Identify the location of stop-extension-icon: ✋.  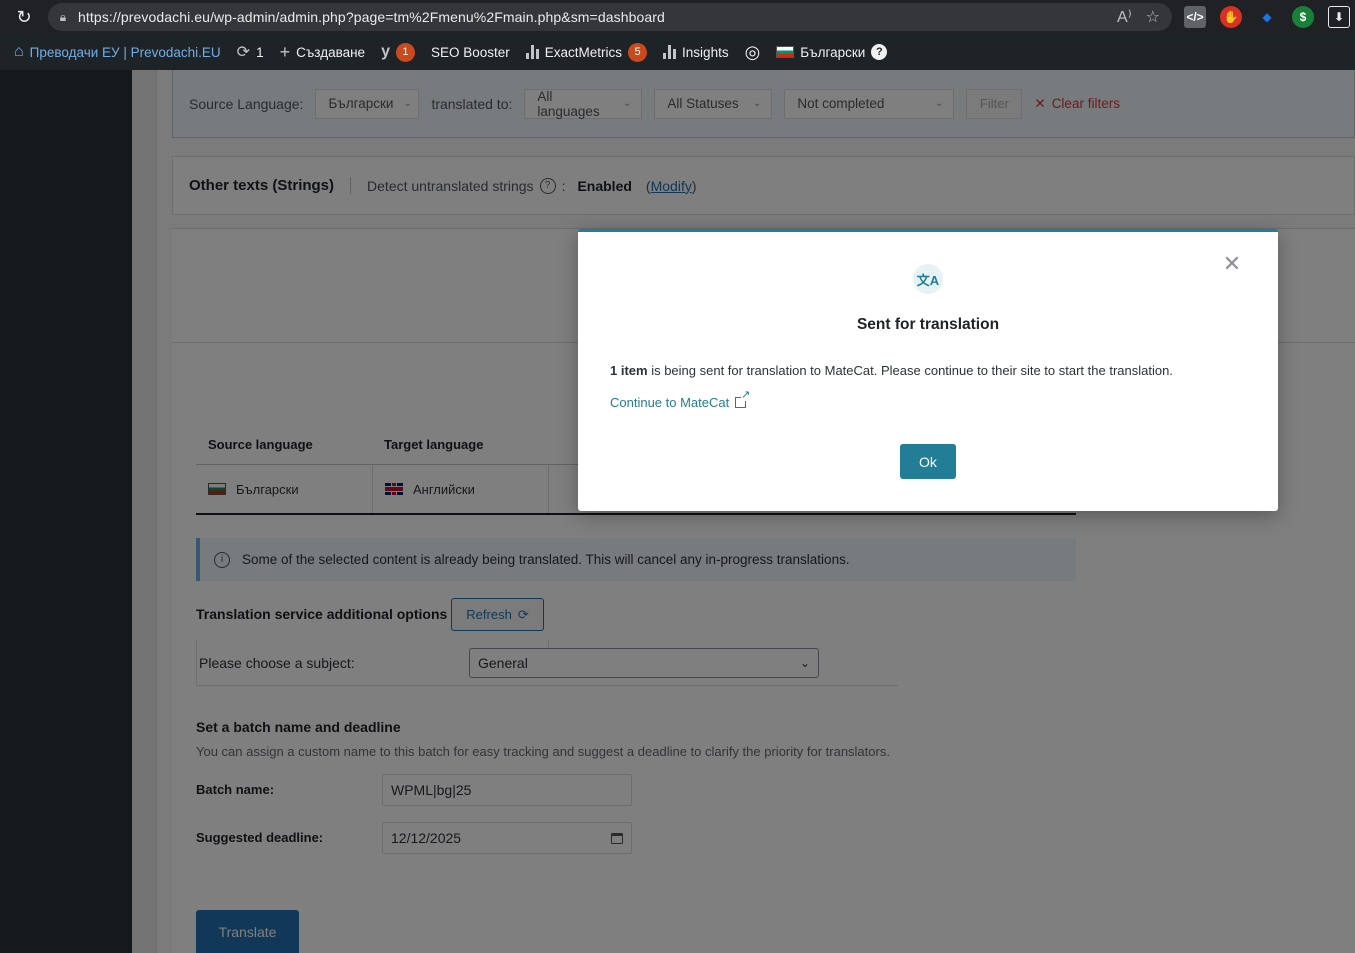
(1231, 17).